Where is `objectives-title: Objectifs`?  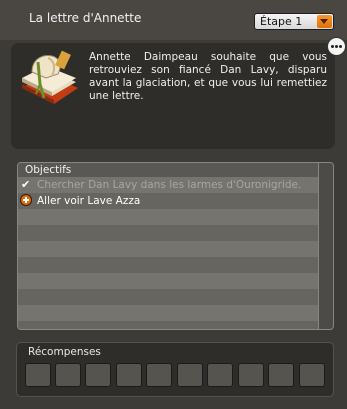 objectives-title: Objectifs is located at coordinates (48, 170).